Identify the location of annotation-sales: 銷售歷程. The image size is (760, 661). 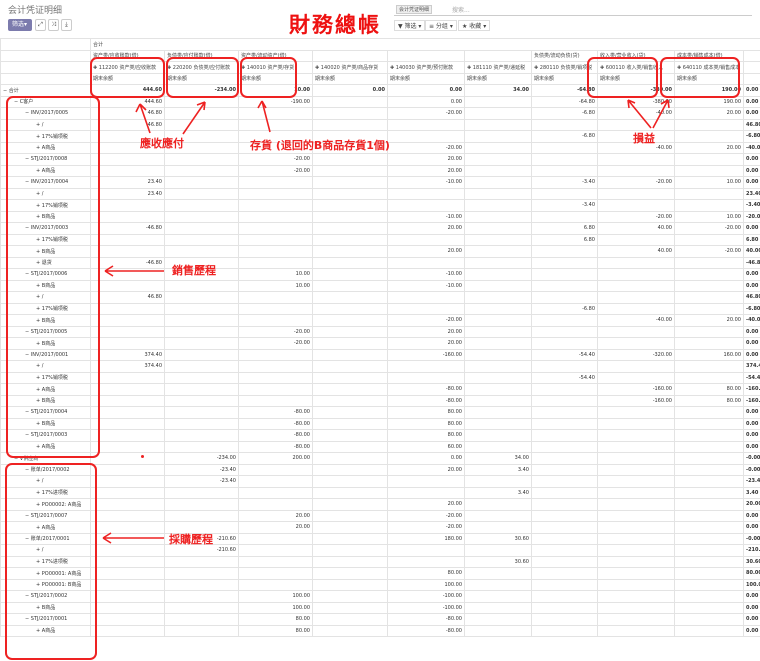
(194, 270).